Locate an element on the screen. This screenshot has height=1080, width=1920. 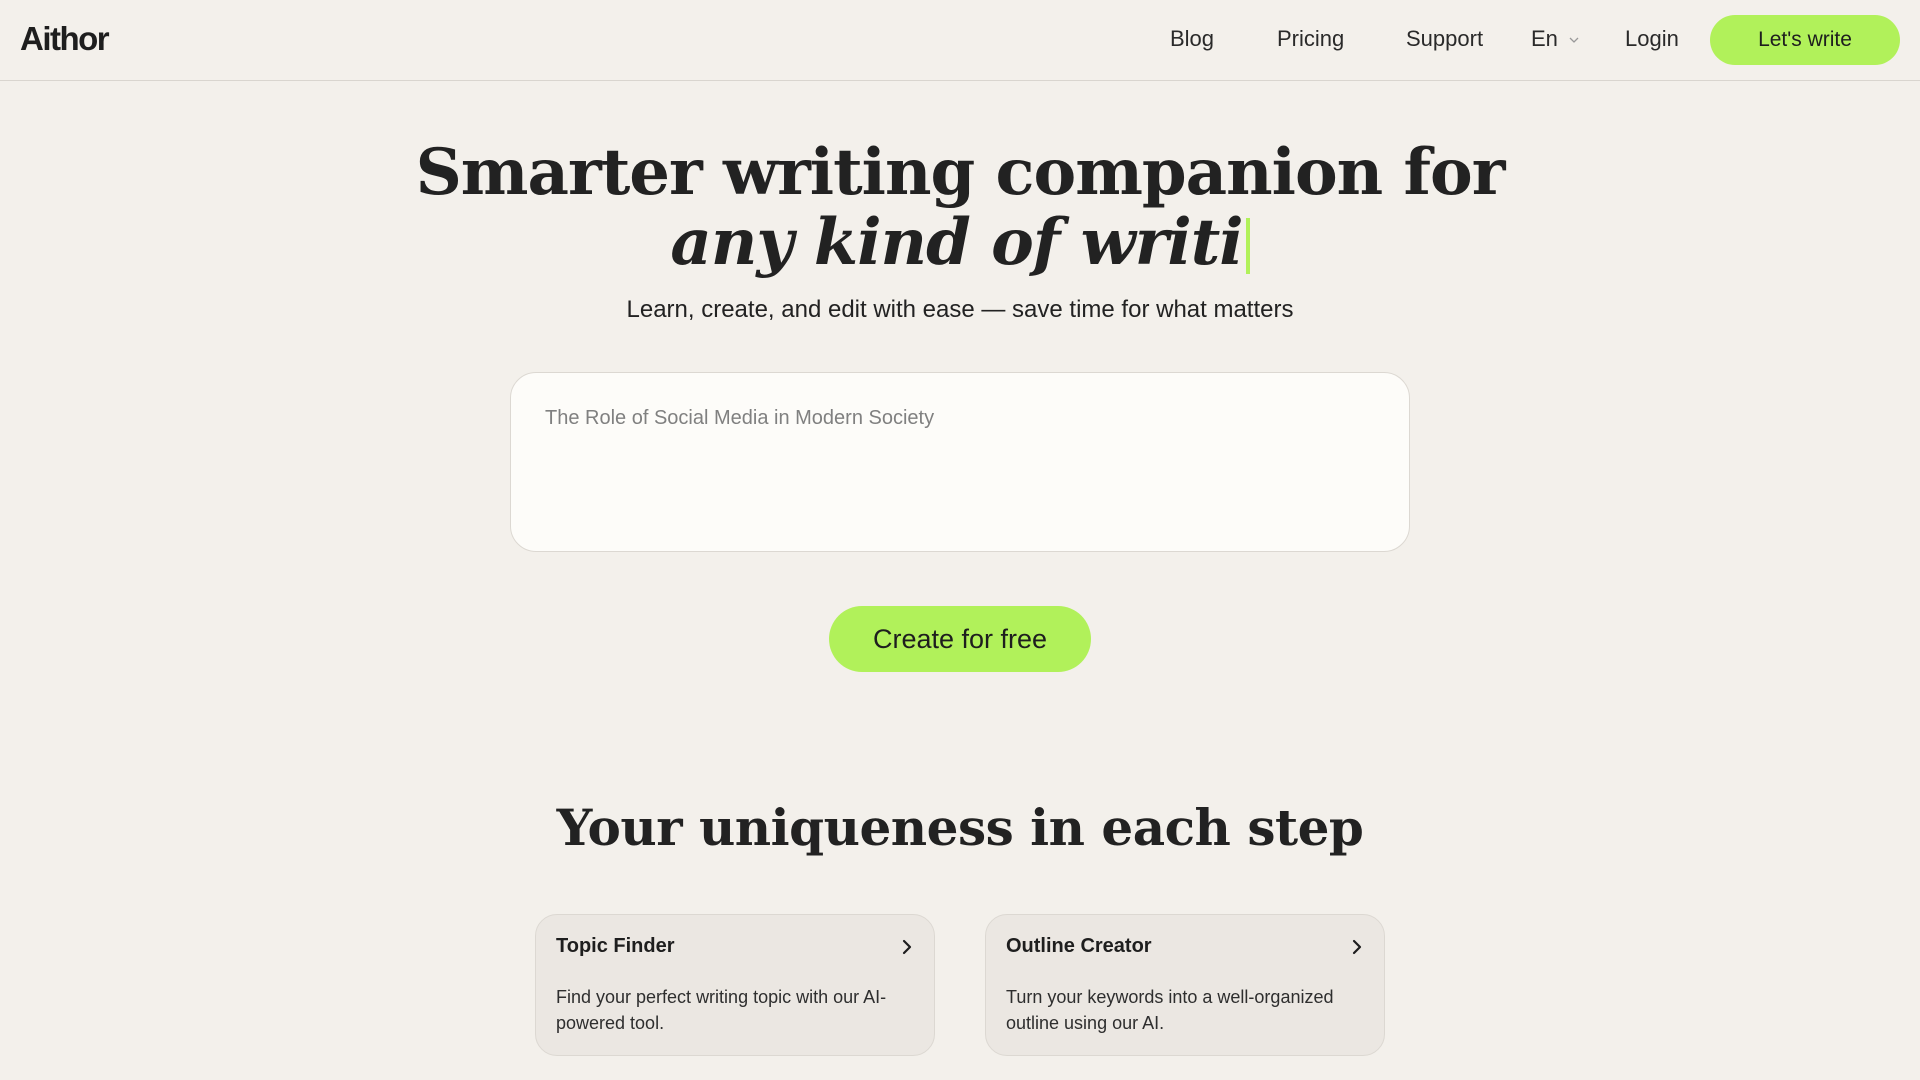
lets-write-button: Let's write is located at coordinates (1805, 40).